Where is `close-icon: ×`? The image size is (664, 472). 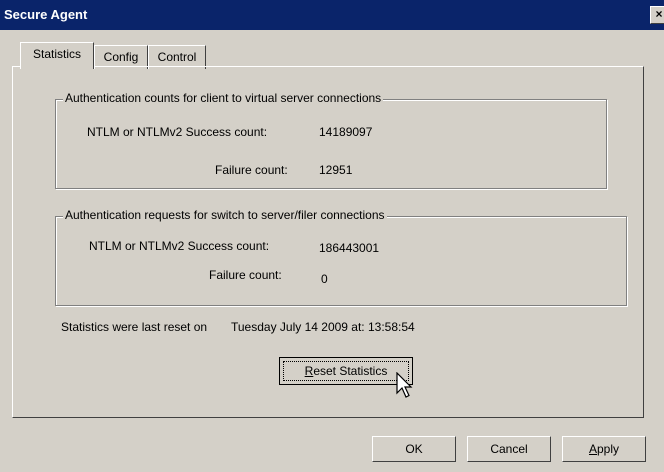 close-icon: × is located at coordinates (659, 14).